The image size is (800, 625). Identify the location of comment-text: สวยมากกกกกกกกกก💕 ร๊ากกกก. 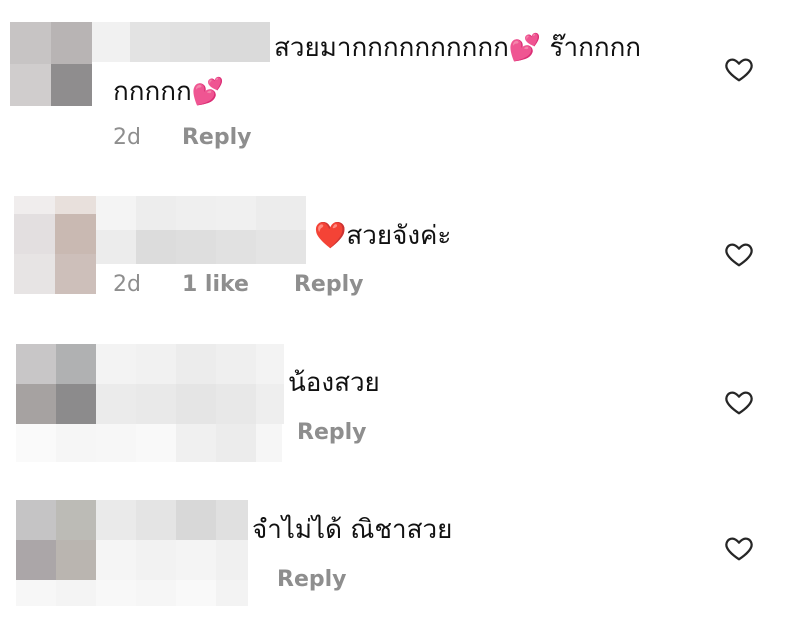
(458, 48).